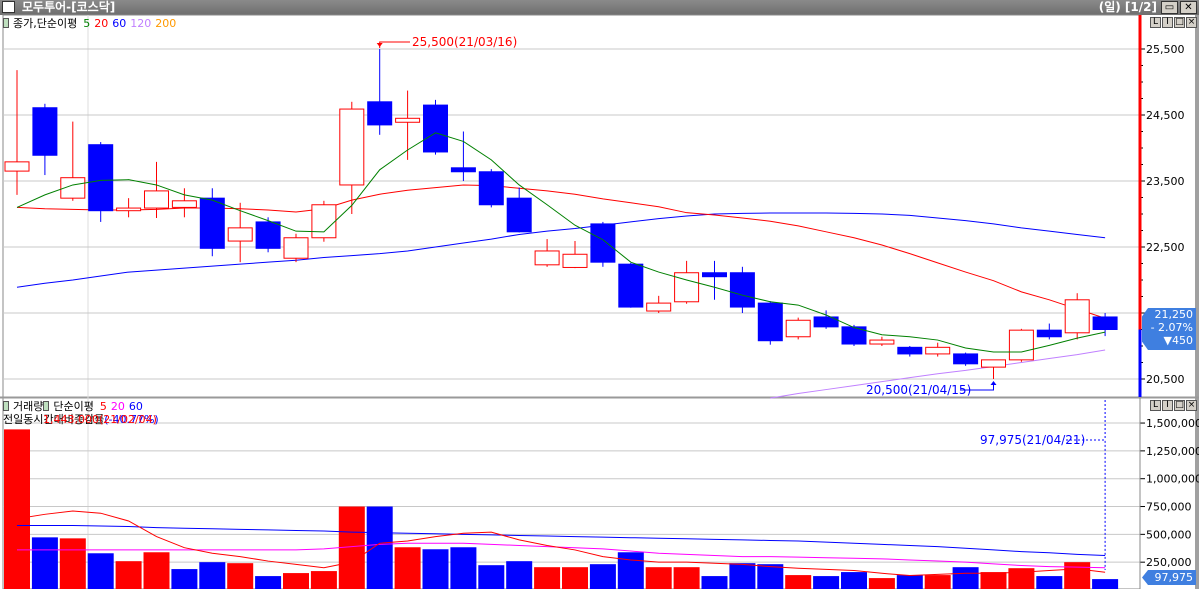 This screenshot has width=1199, height=589. Describe the element at coordinates (1174, 577) in the screenshot. I see `current-volume: 97,975` at that location.